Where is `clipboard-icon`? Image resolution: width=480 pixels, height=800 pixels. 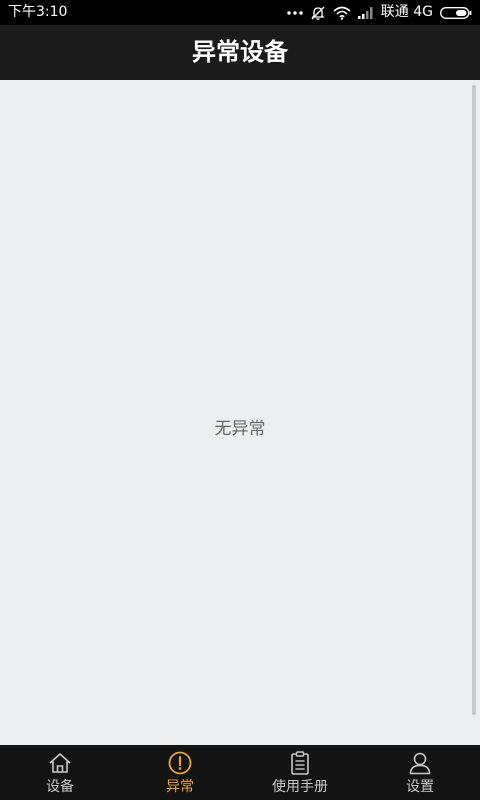 clipboard-icon is located at coordinates (300, 763).